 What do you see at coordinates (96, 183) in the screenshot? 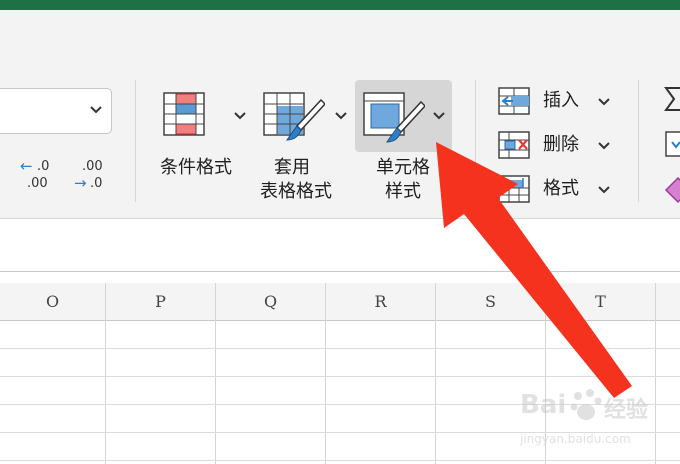
I see `decimal-bottom-label: .0` at bounding box center [96, 183].